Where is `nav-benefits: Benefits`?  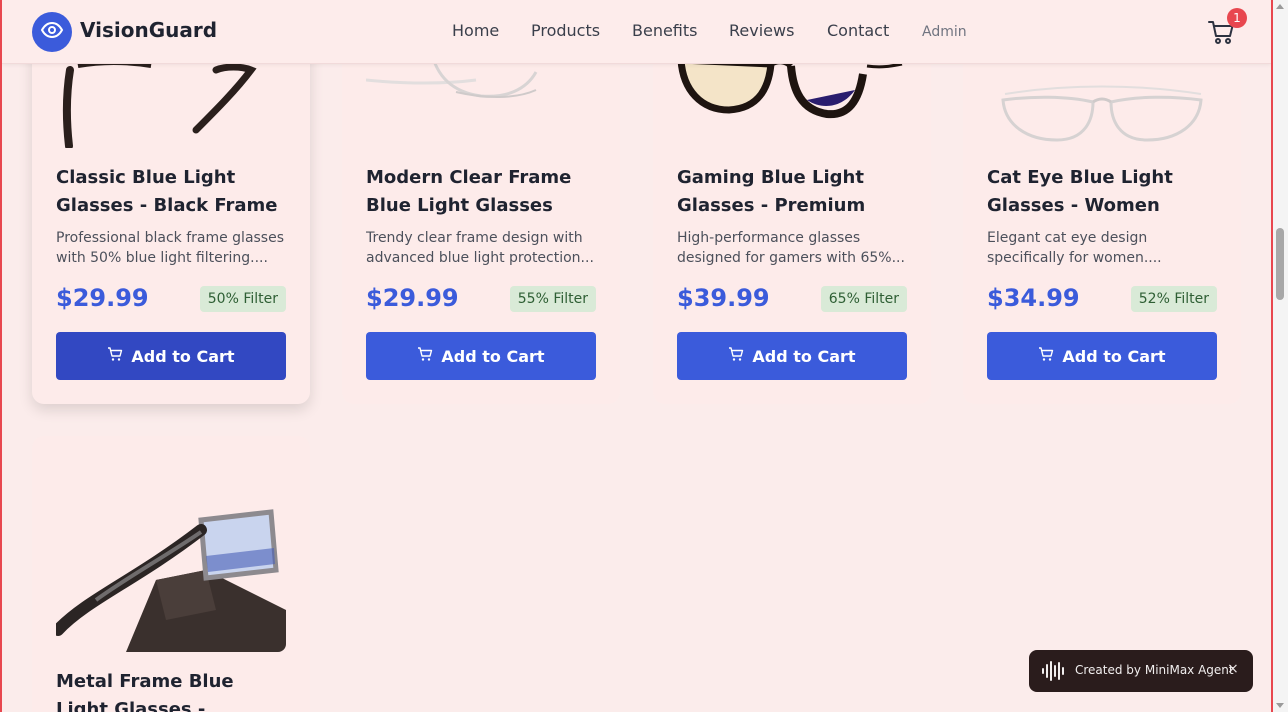
nav-benefits: Benefits is located at coordinates (665, 30).